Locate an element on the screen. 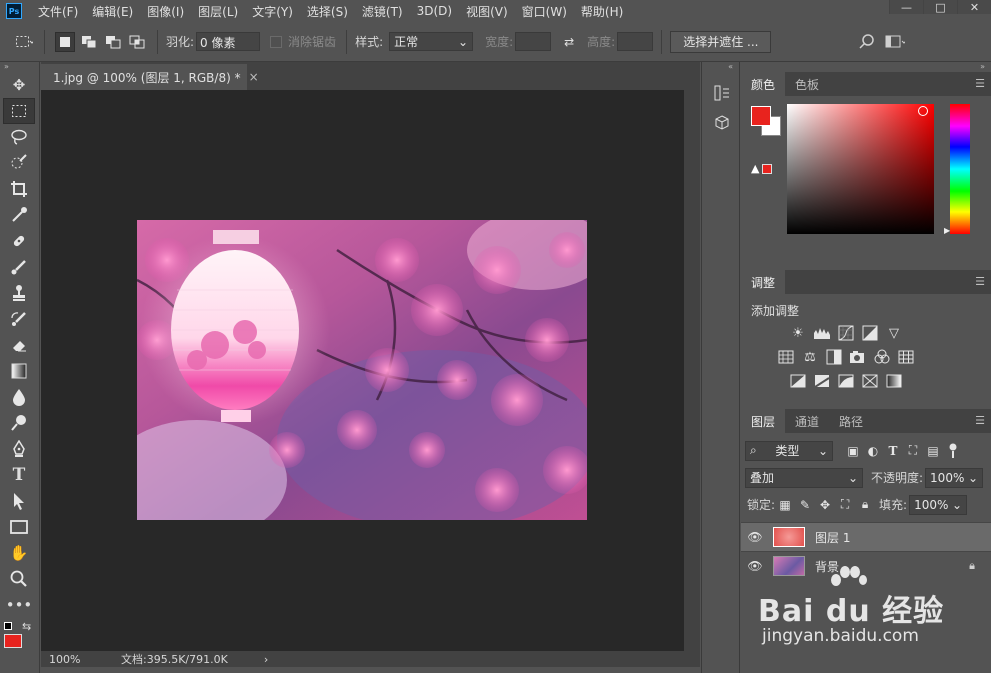 Image resolution: width=991 pixels, height=673 pixels. pen-tool-icon is located at coordinates (19, 449).